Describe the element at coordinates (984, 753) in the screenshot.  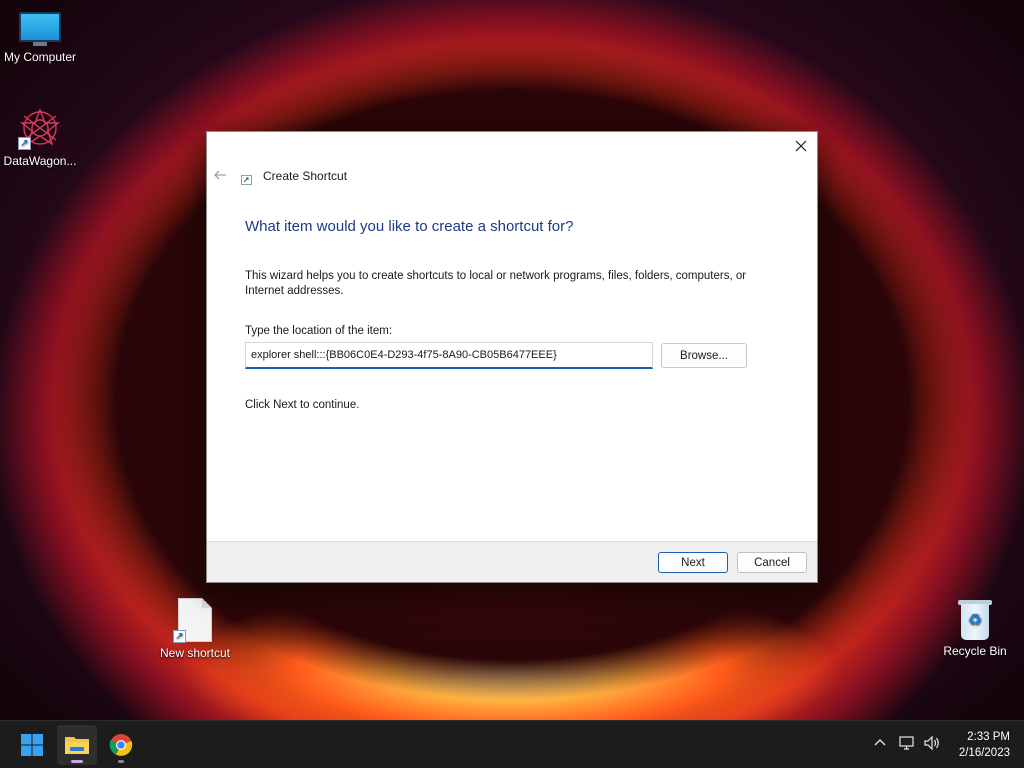
I see `clock-date: 2/16/2023` at that location.